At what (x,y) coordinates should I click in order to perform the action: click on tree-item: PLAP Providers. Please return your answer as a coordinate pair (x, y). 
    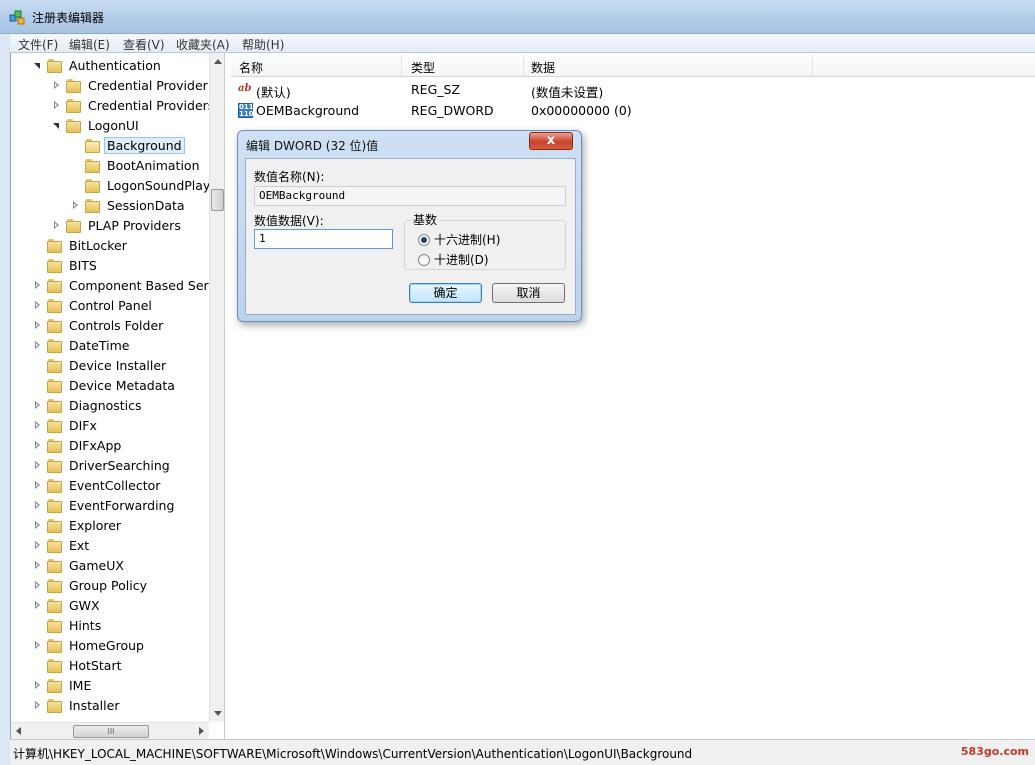
    Looking at the image, I should click on (118, 225).